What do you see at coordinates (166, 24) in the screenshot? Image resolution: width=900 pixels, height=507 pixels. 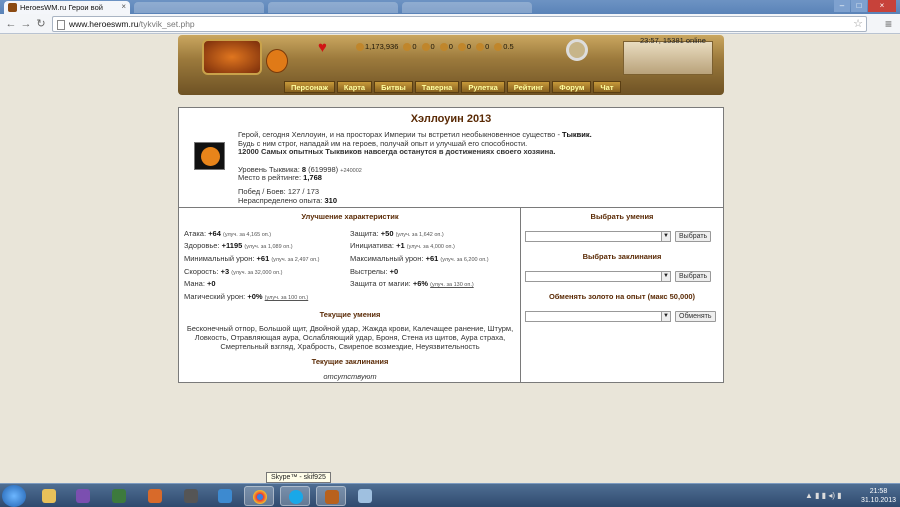 I see `url-path: /tykvik_set.php` at bounding box center [166, 24].